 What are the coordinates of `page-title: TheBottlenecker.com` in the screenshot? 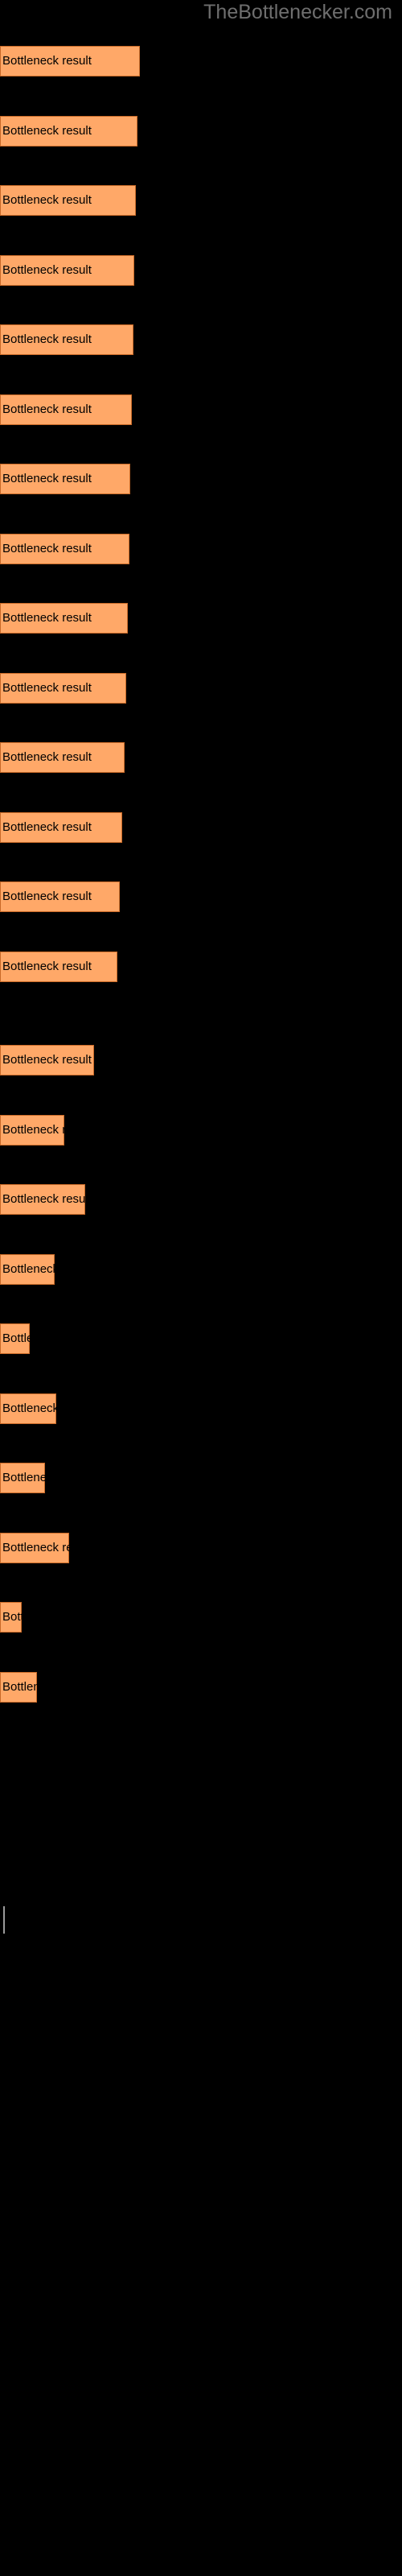 It's located at (297, 12).